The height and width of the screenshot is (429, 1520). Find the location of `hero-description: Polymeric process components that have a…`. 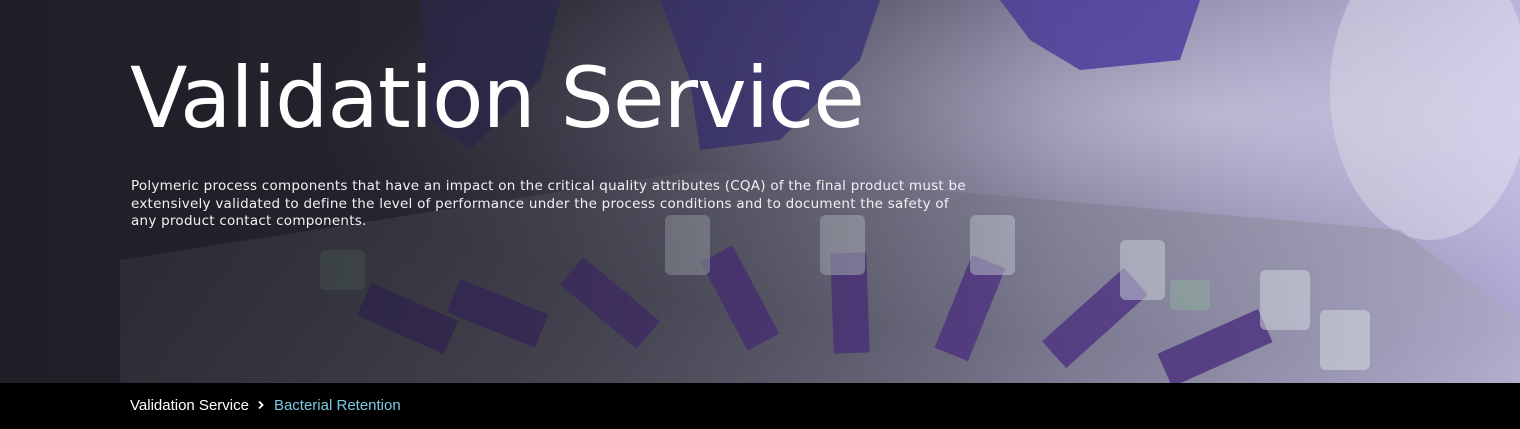

hero-description: Polymeric process components that have a… is located at coordinates (548, 203).